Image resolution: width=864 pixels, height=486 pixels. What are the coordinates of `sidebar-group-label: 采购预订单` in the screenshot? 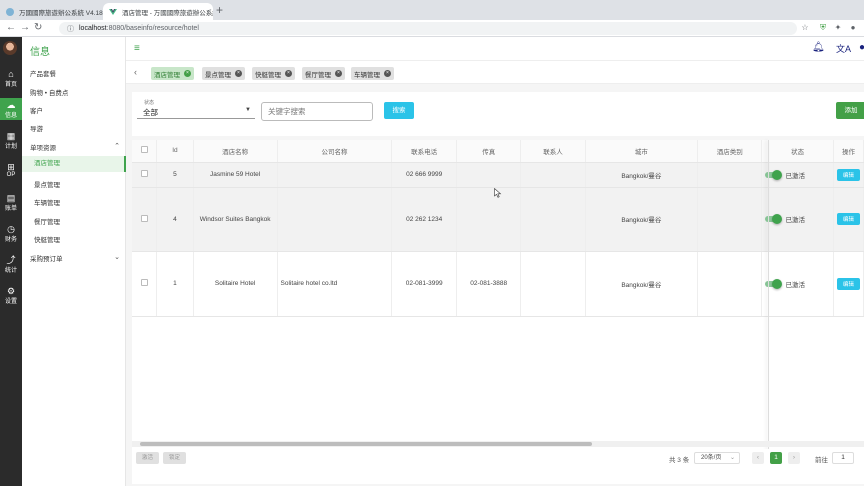 It's located at (46, 259).